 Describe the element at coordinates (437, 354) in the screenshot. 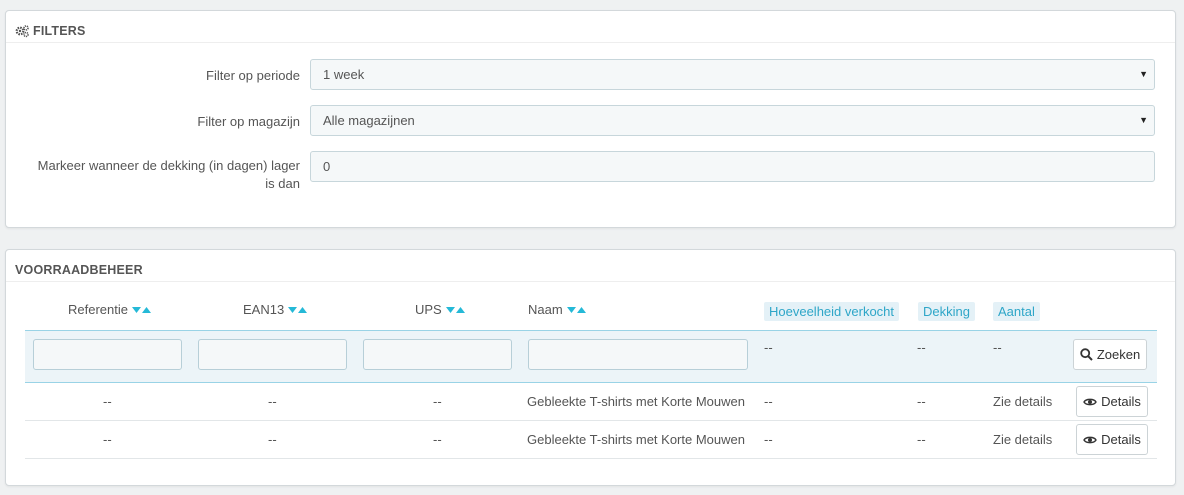

I see `filter-ups-input` at that location.